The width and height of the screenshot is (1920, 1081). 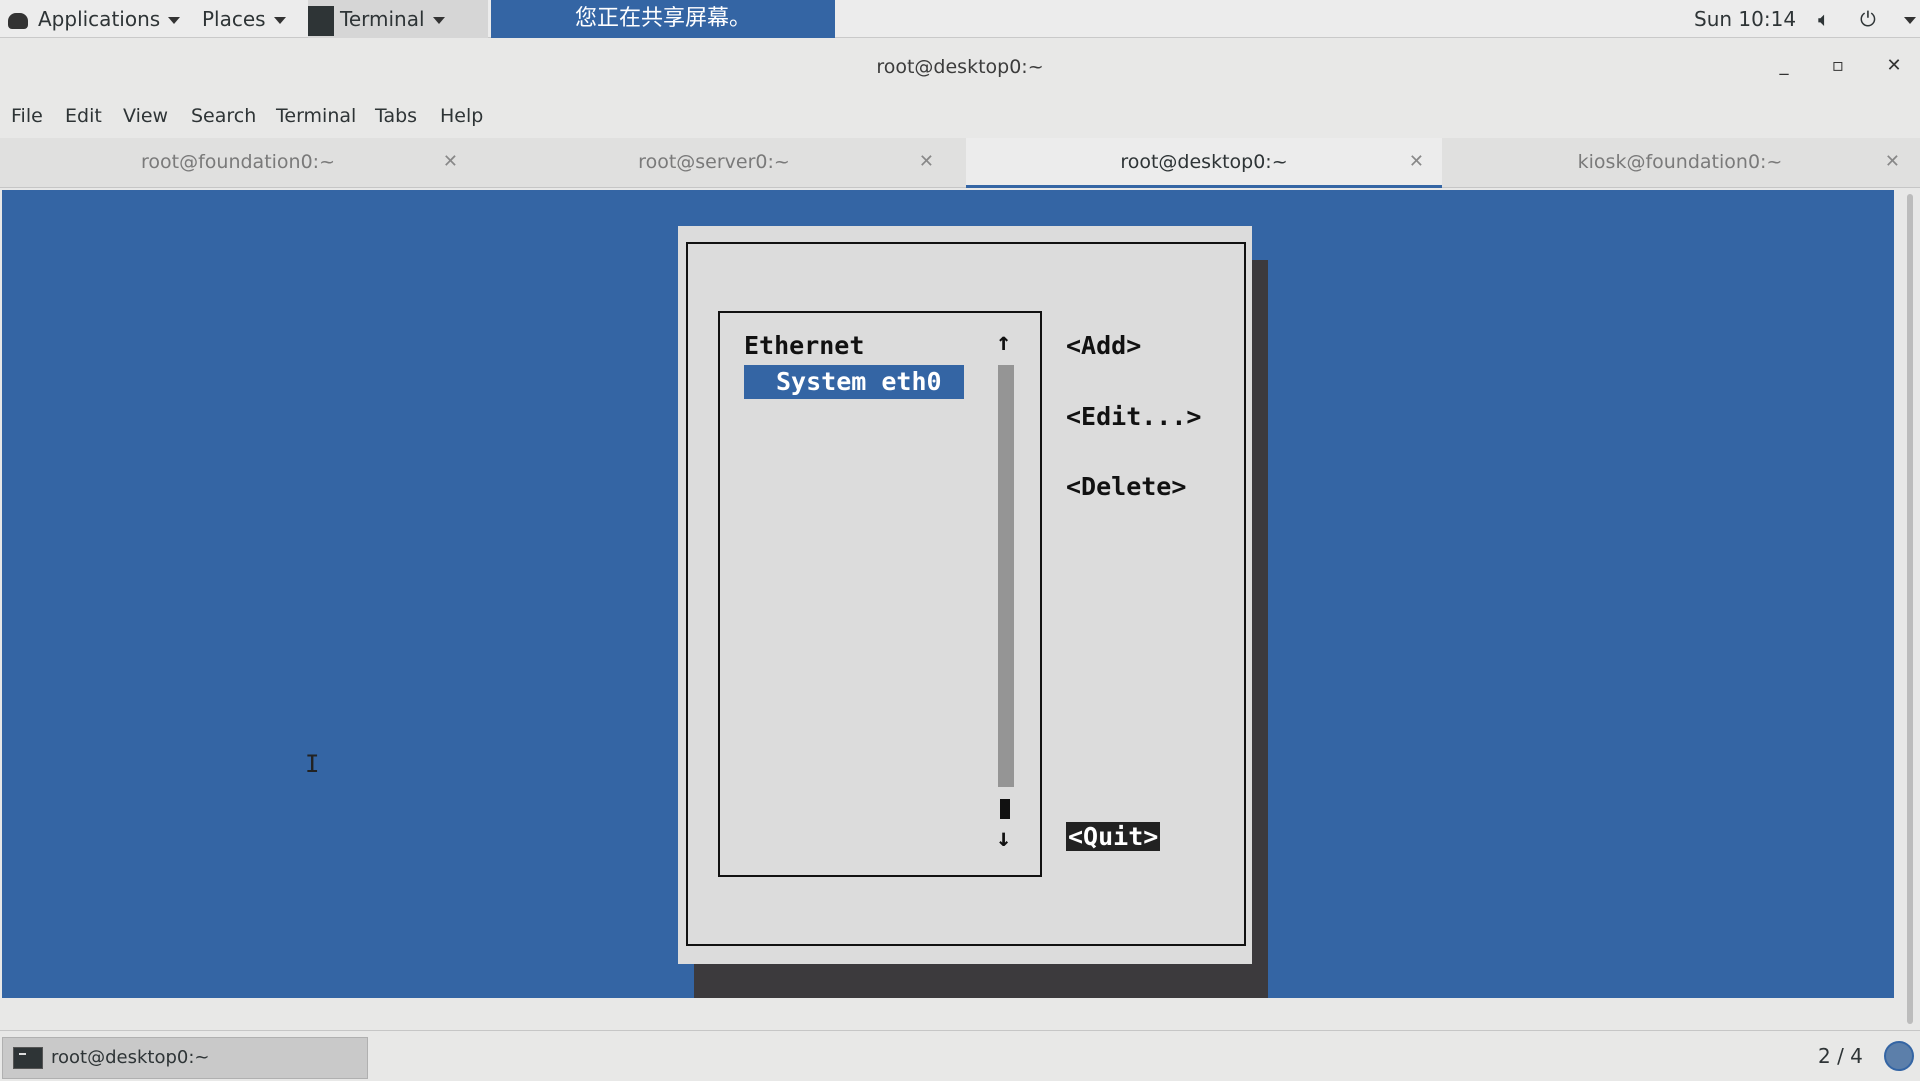 What do you see at coordinates (130, 1057) in the screenshot?
I see `taskbar-window-label: root@desktop0:~` at bounding box center [130, 1057].